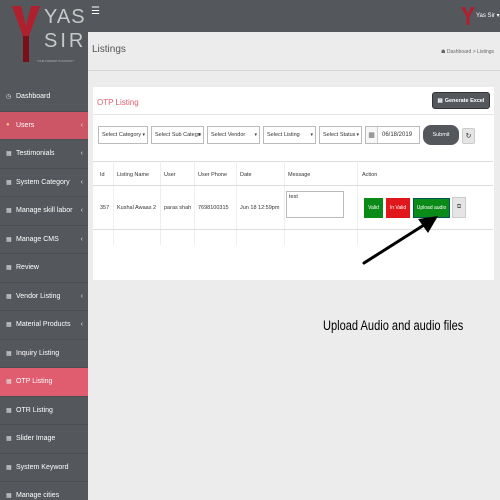  What do you see at coordinates (293, 229) in the screenshot?
I see `table-bottom-border` at bounding box center [293, 229].